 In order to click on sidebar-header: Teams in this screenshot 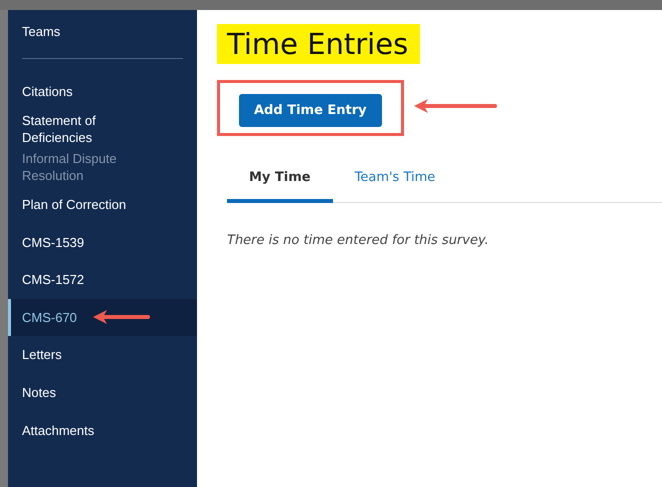, I will do `click(41, 32)`.